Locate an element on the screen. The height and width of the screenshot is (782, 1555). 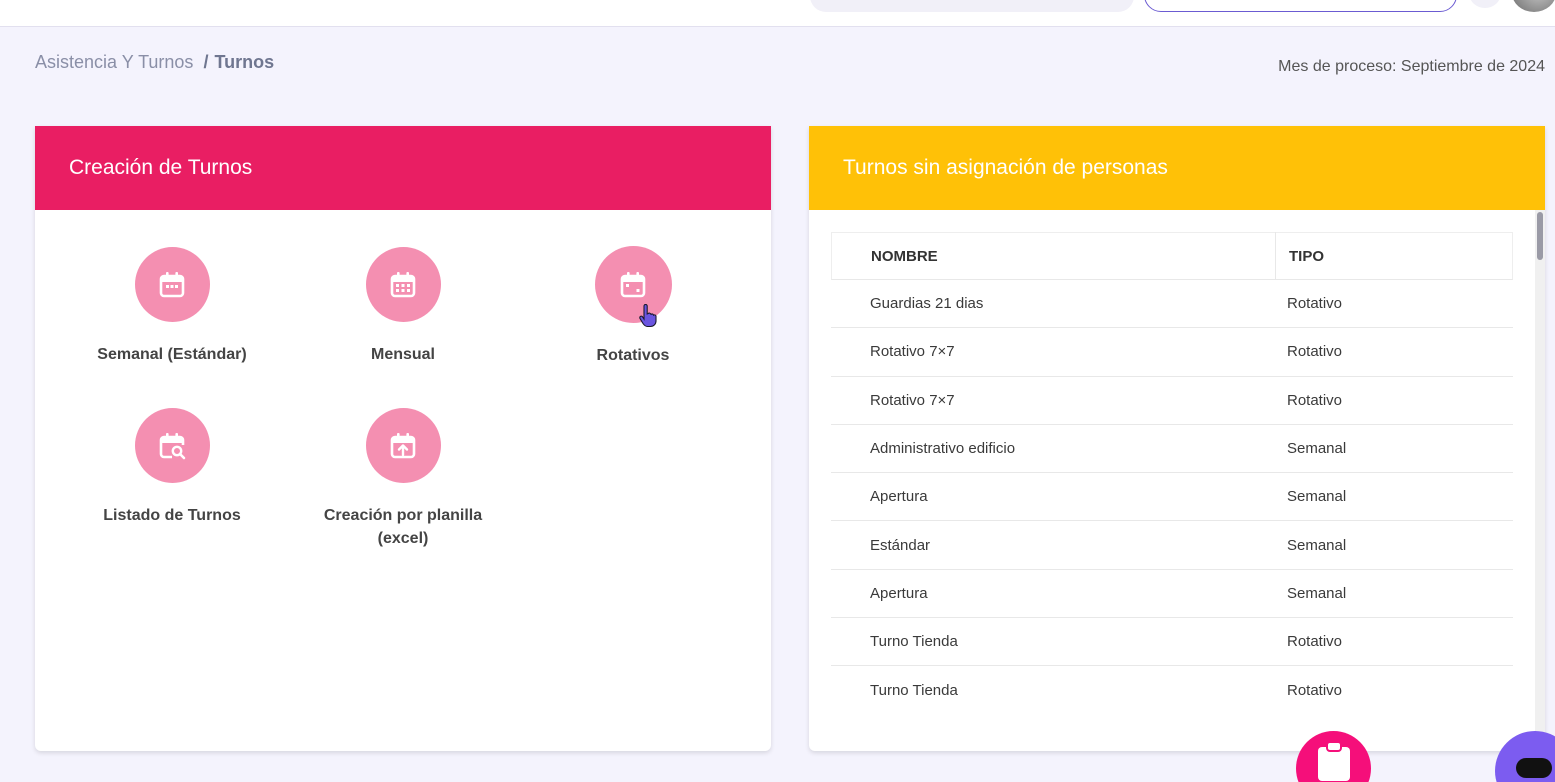
tile-label: Listado de Turnos is located at coordinates (172, 515).